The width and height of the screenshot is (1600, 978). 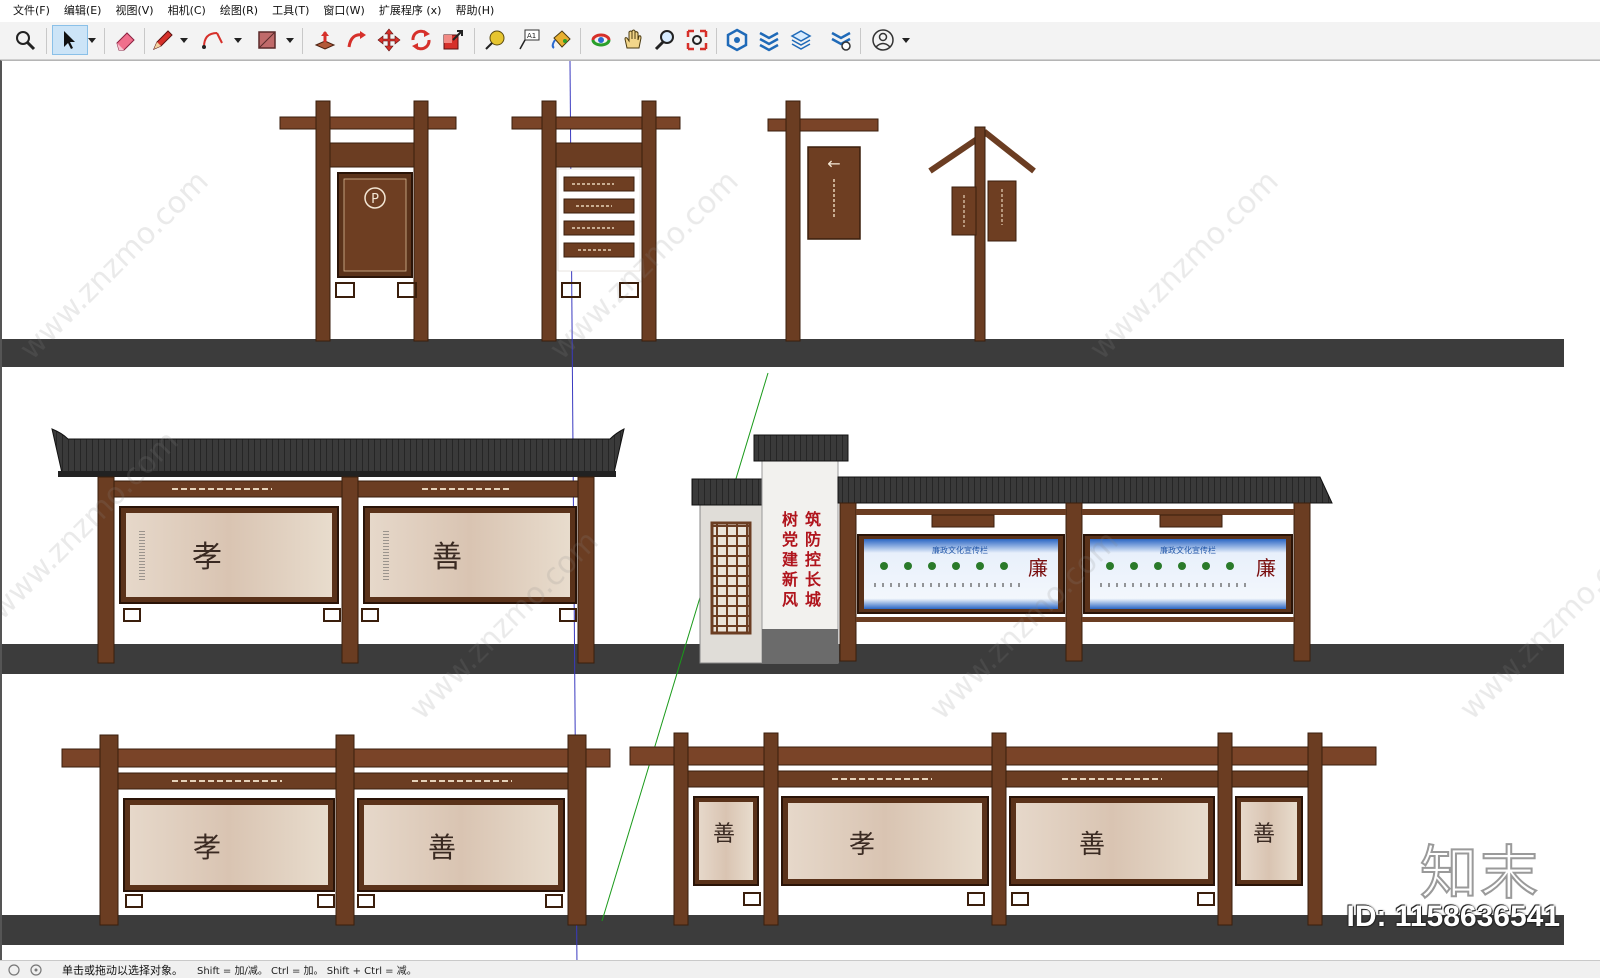 I want to click on eraser-icon, so click(x=125, y=41).